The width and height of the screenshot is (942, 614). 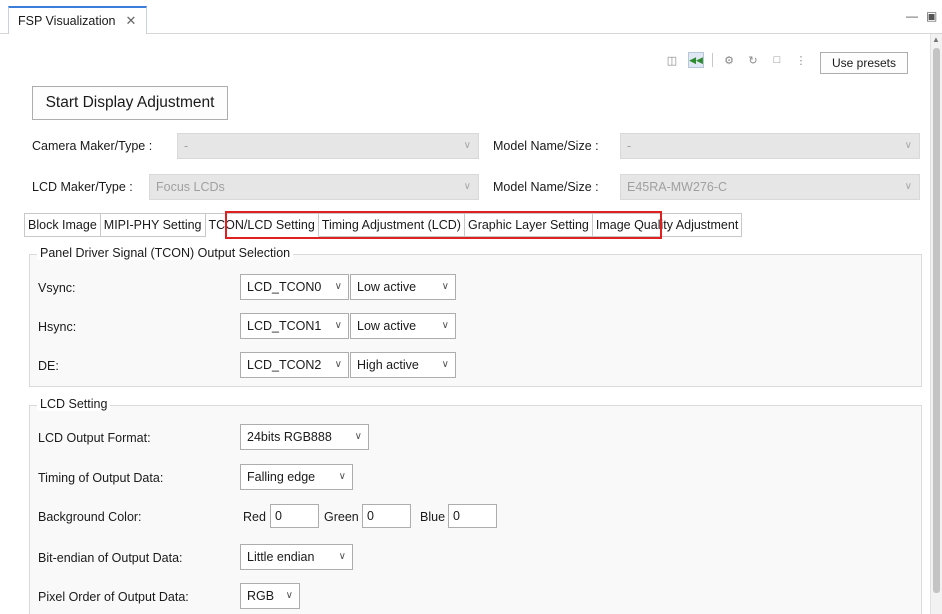 I want to click on vsync-signal-value: LCD_TCON0, so click(x=284, y=287).